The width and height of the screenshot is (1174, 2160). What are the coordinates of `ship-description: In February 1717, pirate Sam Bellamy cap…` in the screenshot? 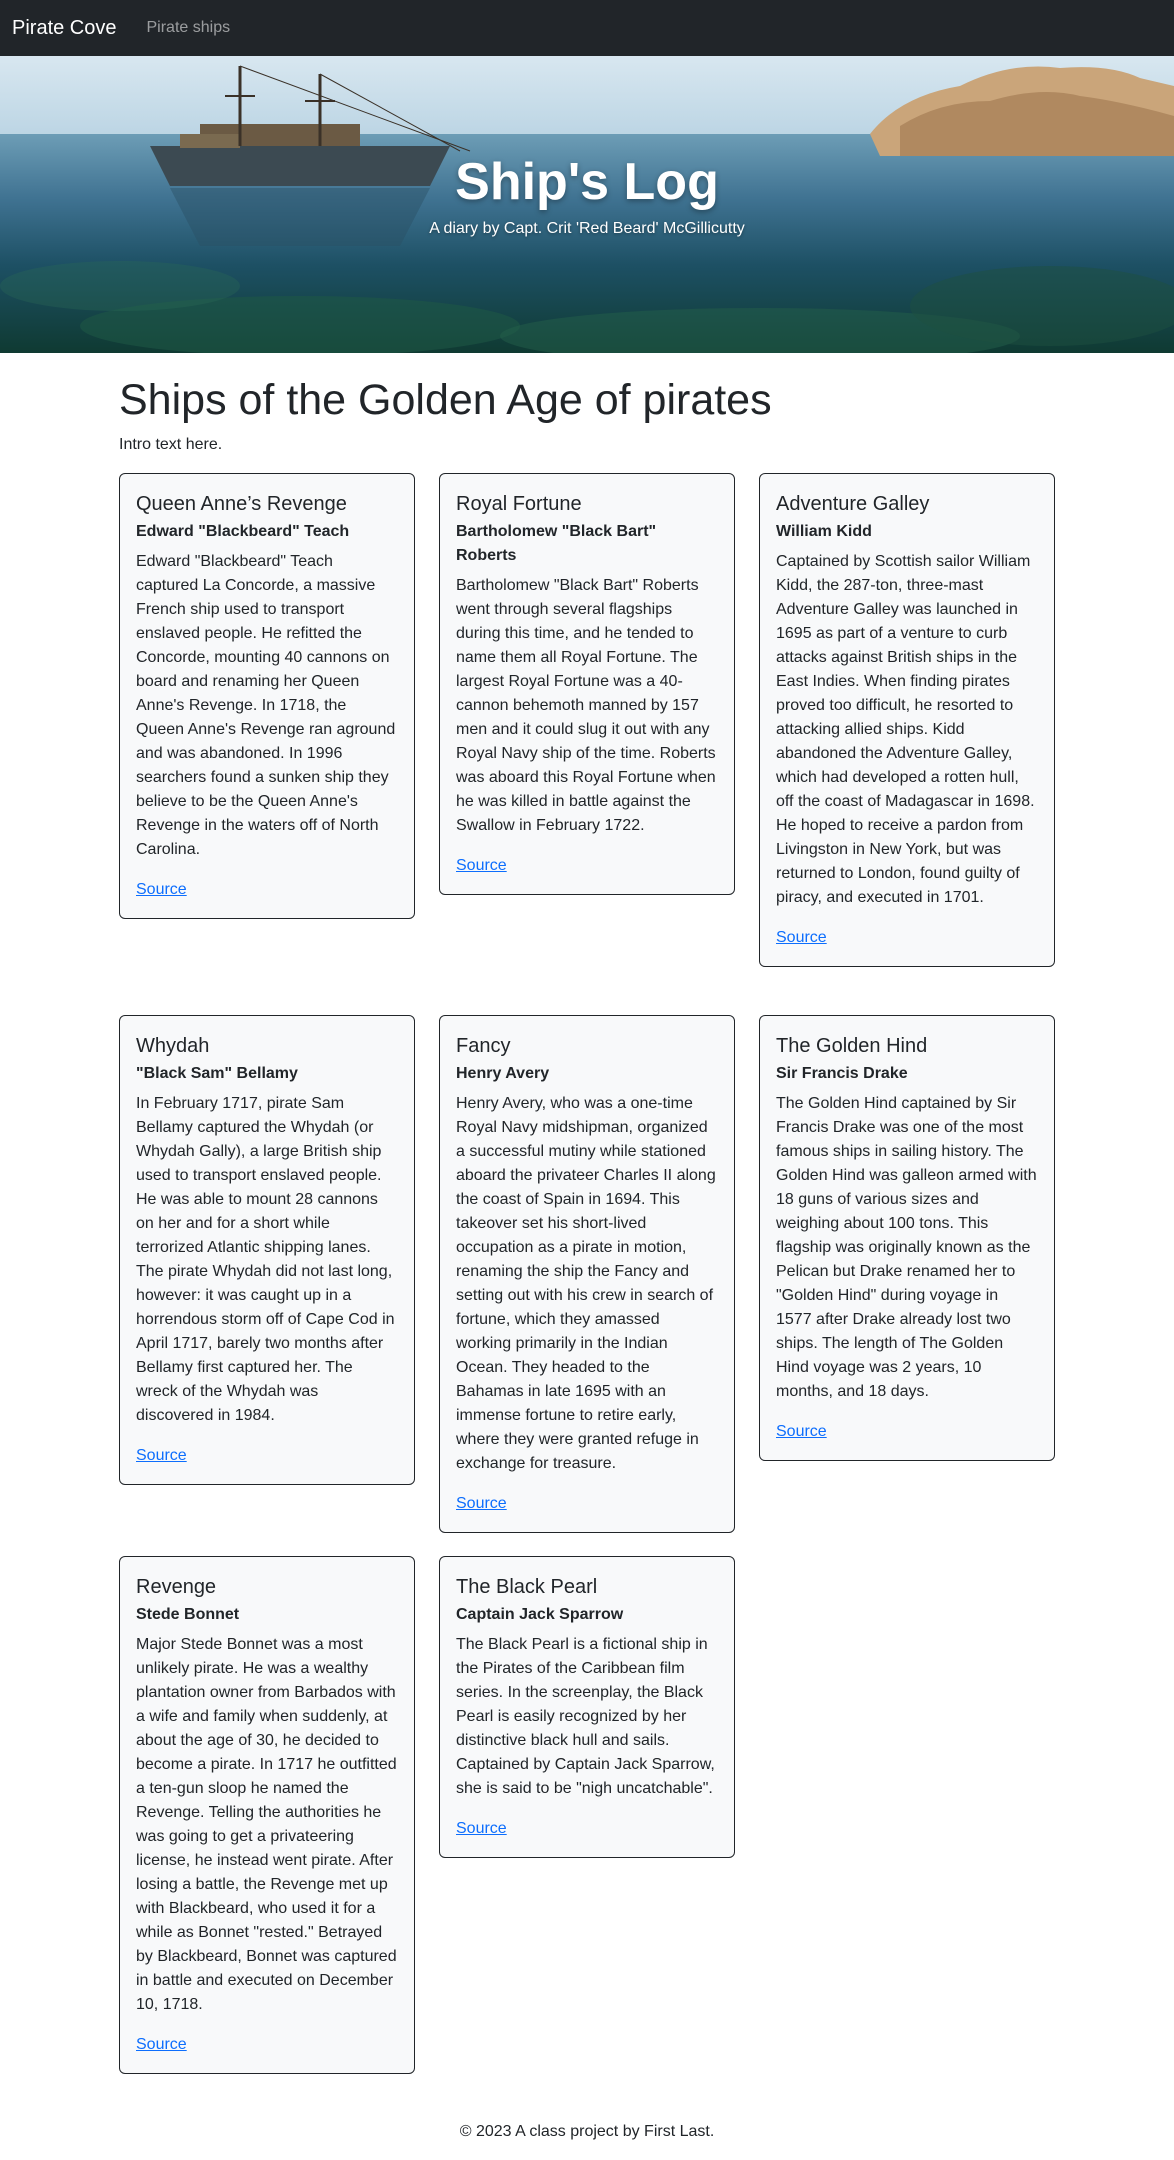 It's located at (265, 1259).